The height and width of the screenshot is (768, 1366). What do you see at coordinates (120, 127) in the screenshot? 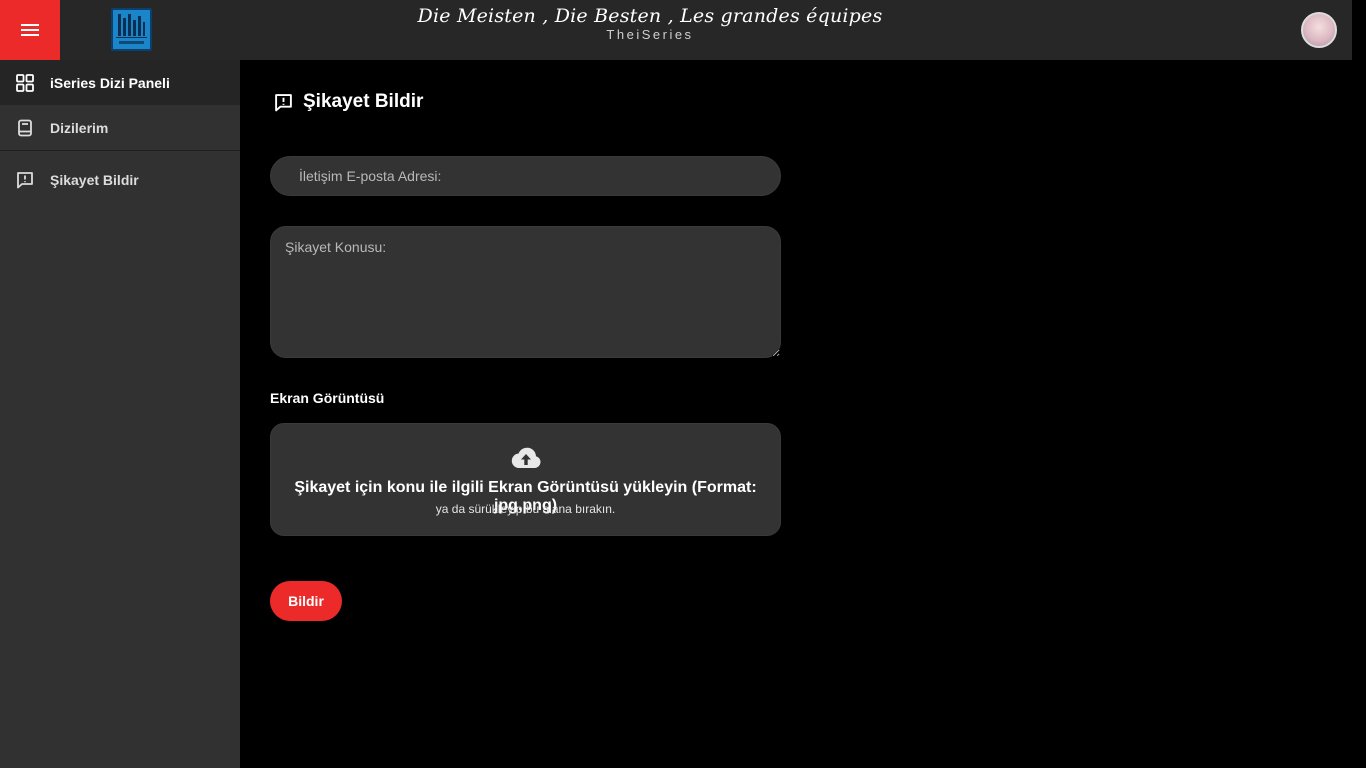
I see `sidebar-item-dizilerim: Dizilerim` at bounding box center [120, 127].